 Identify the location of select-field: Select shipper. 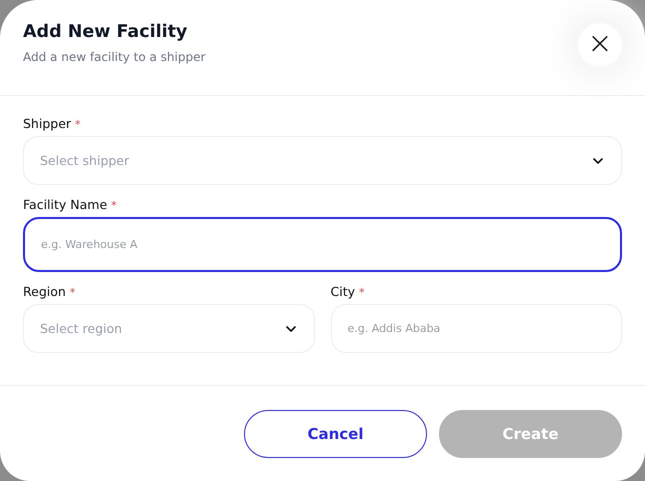
(322, 160).